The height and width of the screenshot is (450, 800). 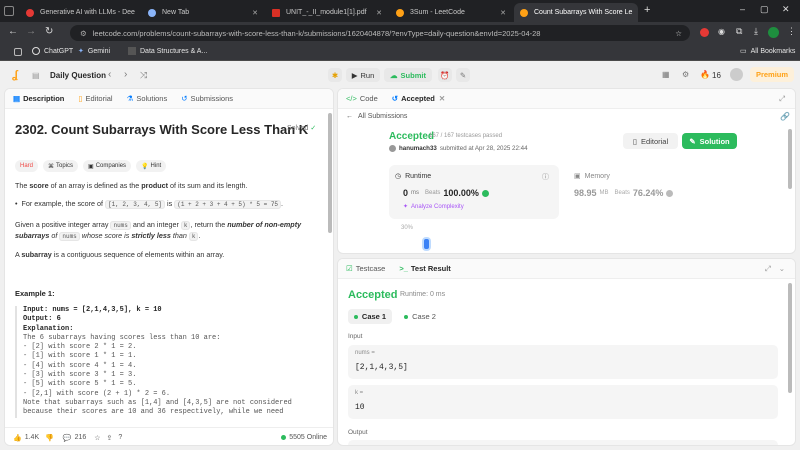 I want to click on downloads-icon: ⤓, so click(x=756, y=31).